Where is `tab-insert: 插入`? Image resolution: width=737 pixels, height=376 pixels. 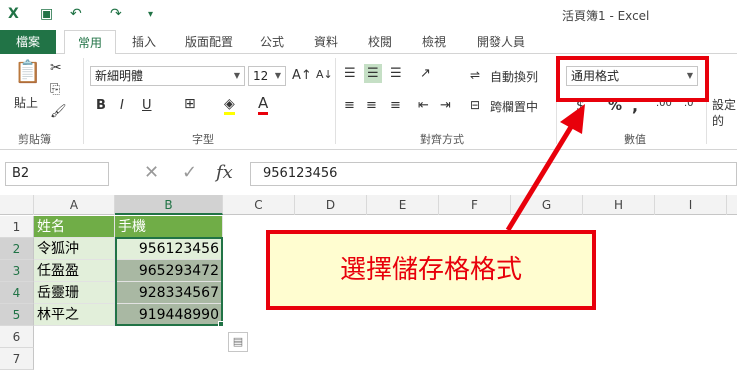 tab-insert: 插入 is located at coordinates (144, 42).